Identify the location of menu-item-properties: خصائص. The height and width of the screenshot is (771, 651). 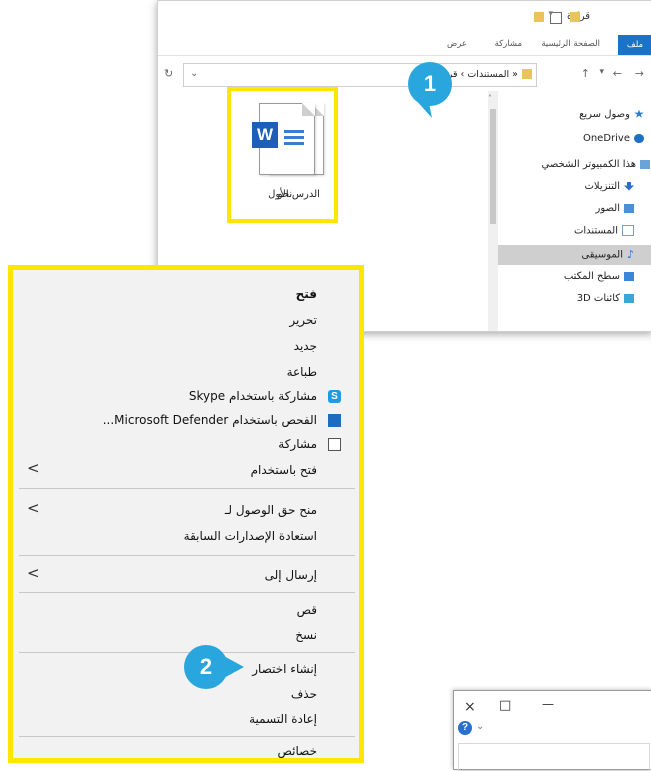
(297, 751).